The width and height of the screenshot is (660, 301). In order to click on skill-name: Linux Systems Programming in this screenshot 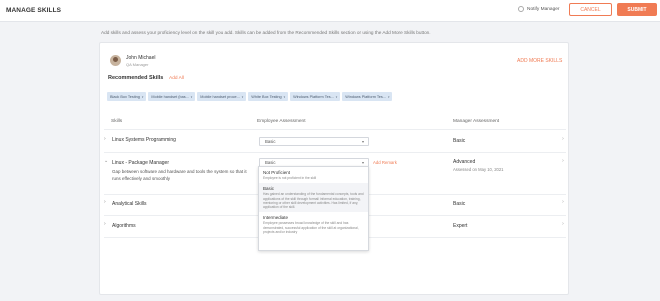, I will do `click(144, 140)`.